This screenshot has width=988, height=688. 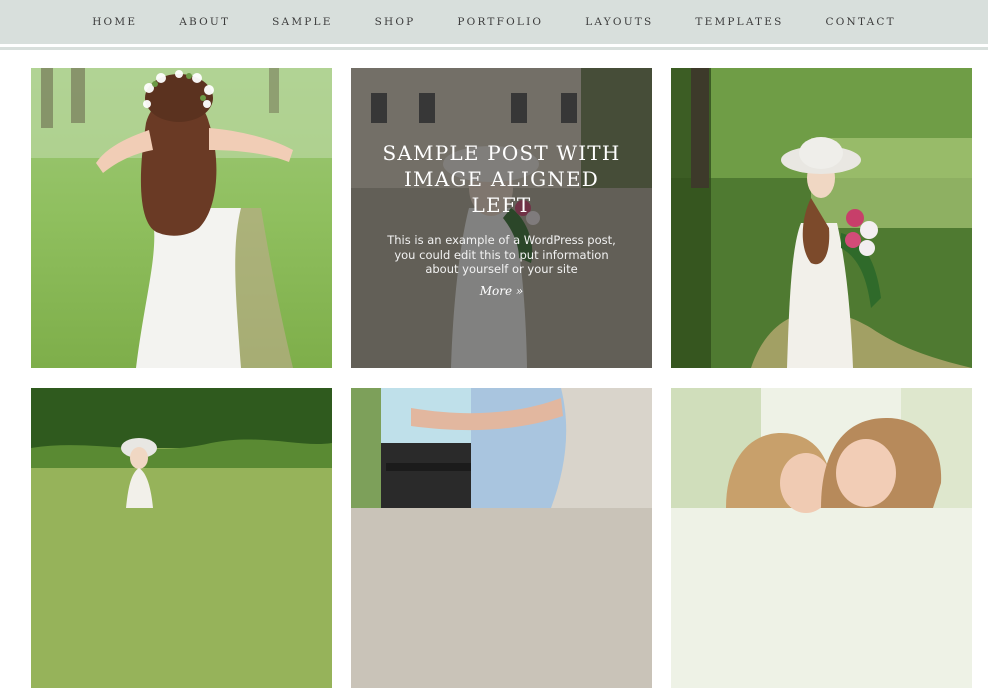 What do you see at coordinates (302, 22) in the screenshot?
I see `nav-sample: SAMPLE` at bounding box center [302, 22].